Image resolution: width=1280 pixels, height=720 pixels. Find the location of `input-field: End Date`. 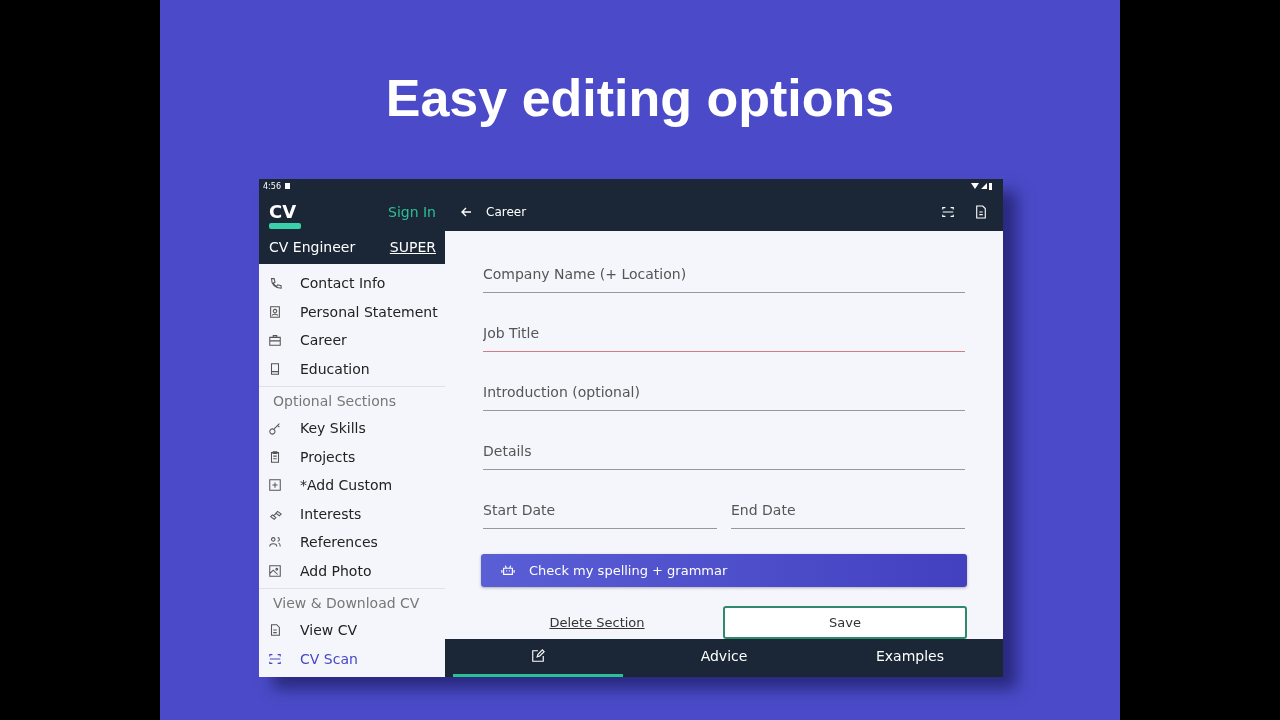

input-field: End Date is located at coordinates (848, 510).